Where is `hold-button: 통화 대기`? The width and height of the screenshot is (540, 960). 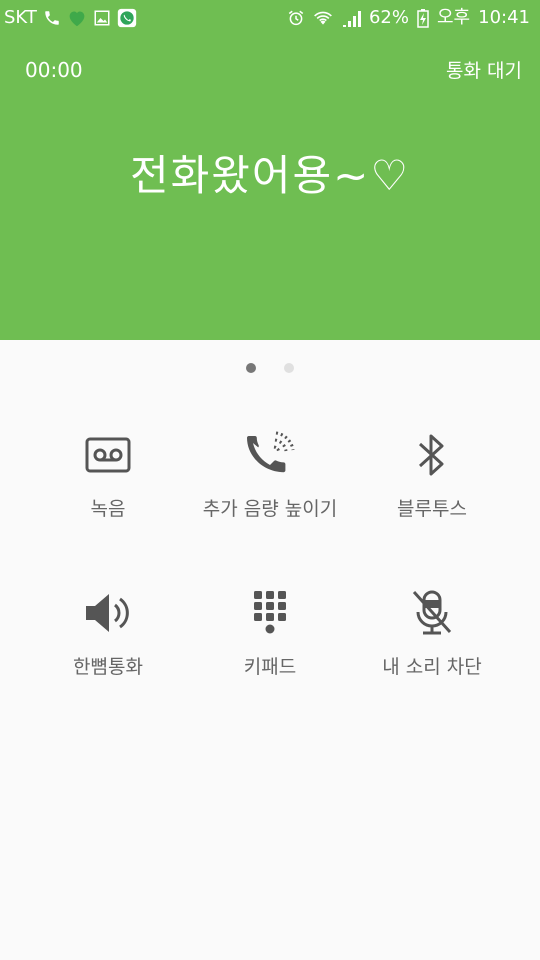
hold-button: 통화 대기 is located at coordinates (484, 69).